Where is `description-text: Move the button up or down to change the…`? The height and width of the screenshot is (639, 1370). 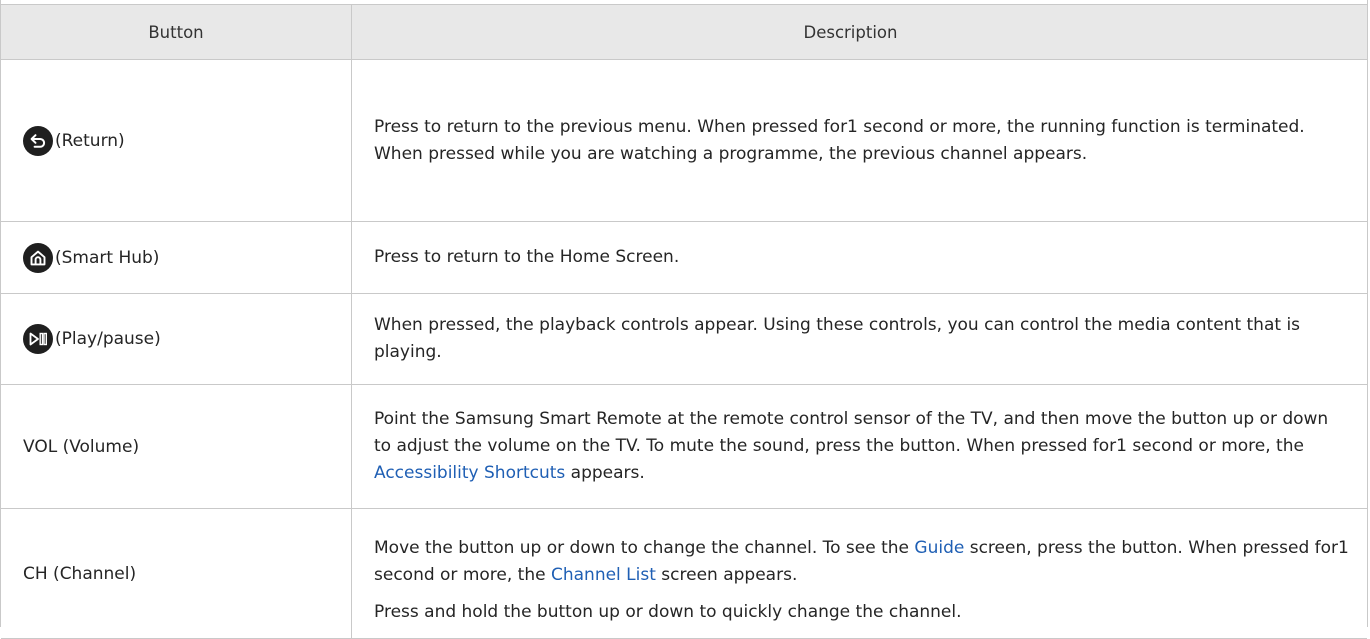 description-text: Move the button up or down to change the… is located at coordinates (861, 562).